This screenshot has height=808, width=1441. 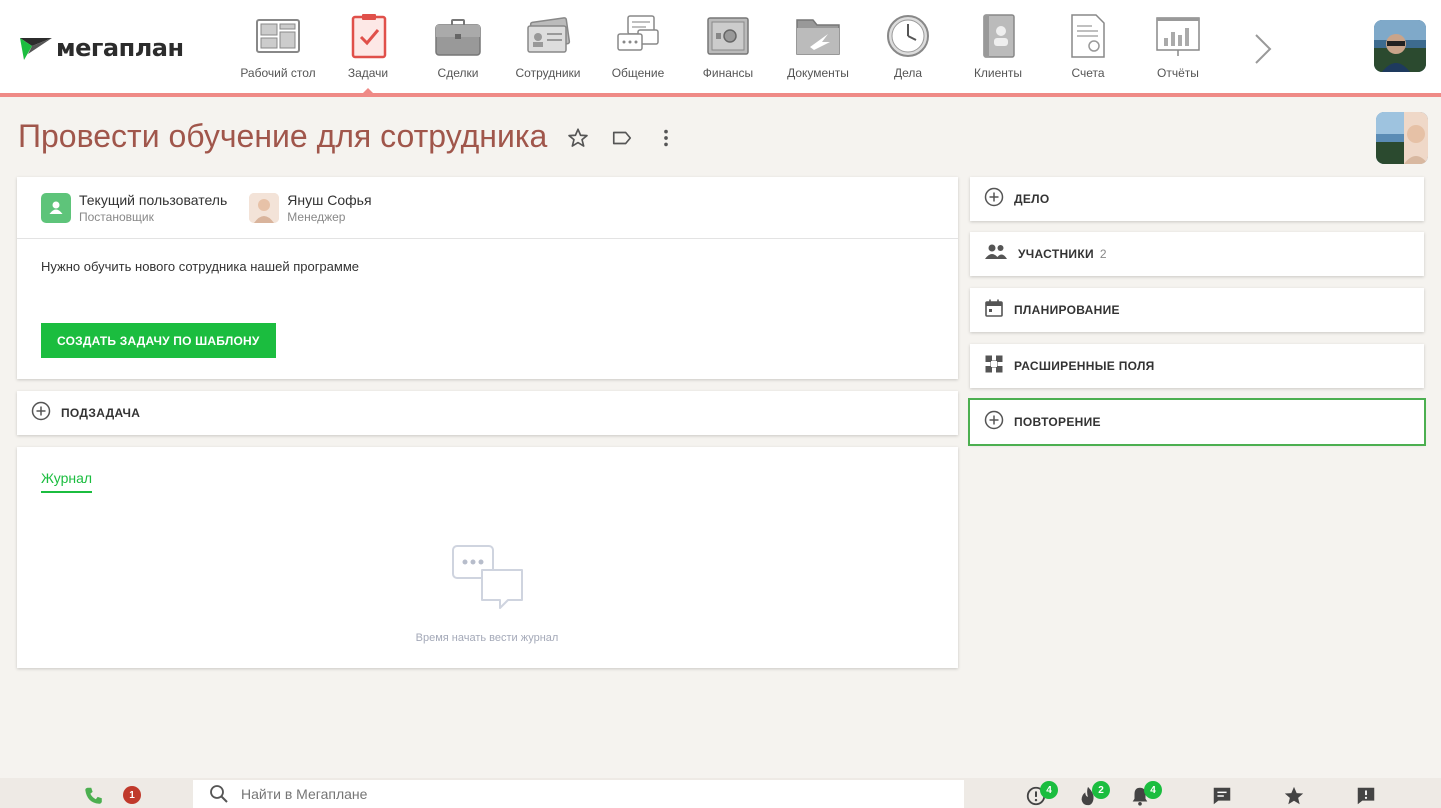 What do you see at coordinates (458, 73) in the screenshot?
I see `nav-label: Сделки` at bounding box center [458, 73].